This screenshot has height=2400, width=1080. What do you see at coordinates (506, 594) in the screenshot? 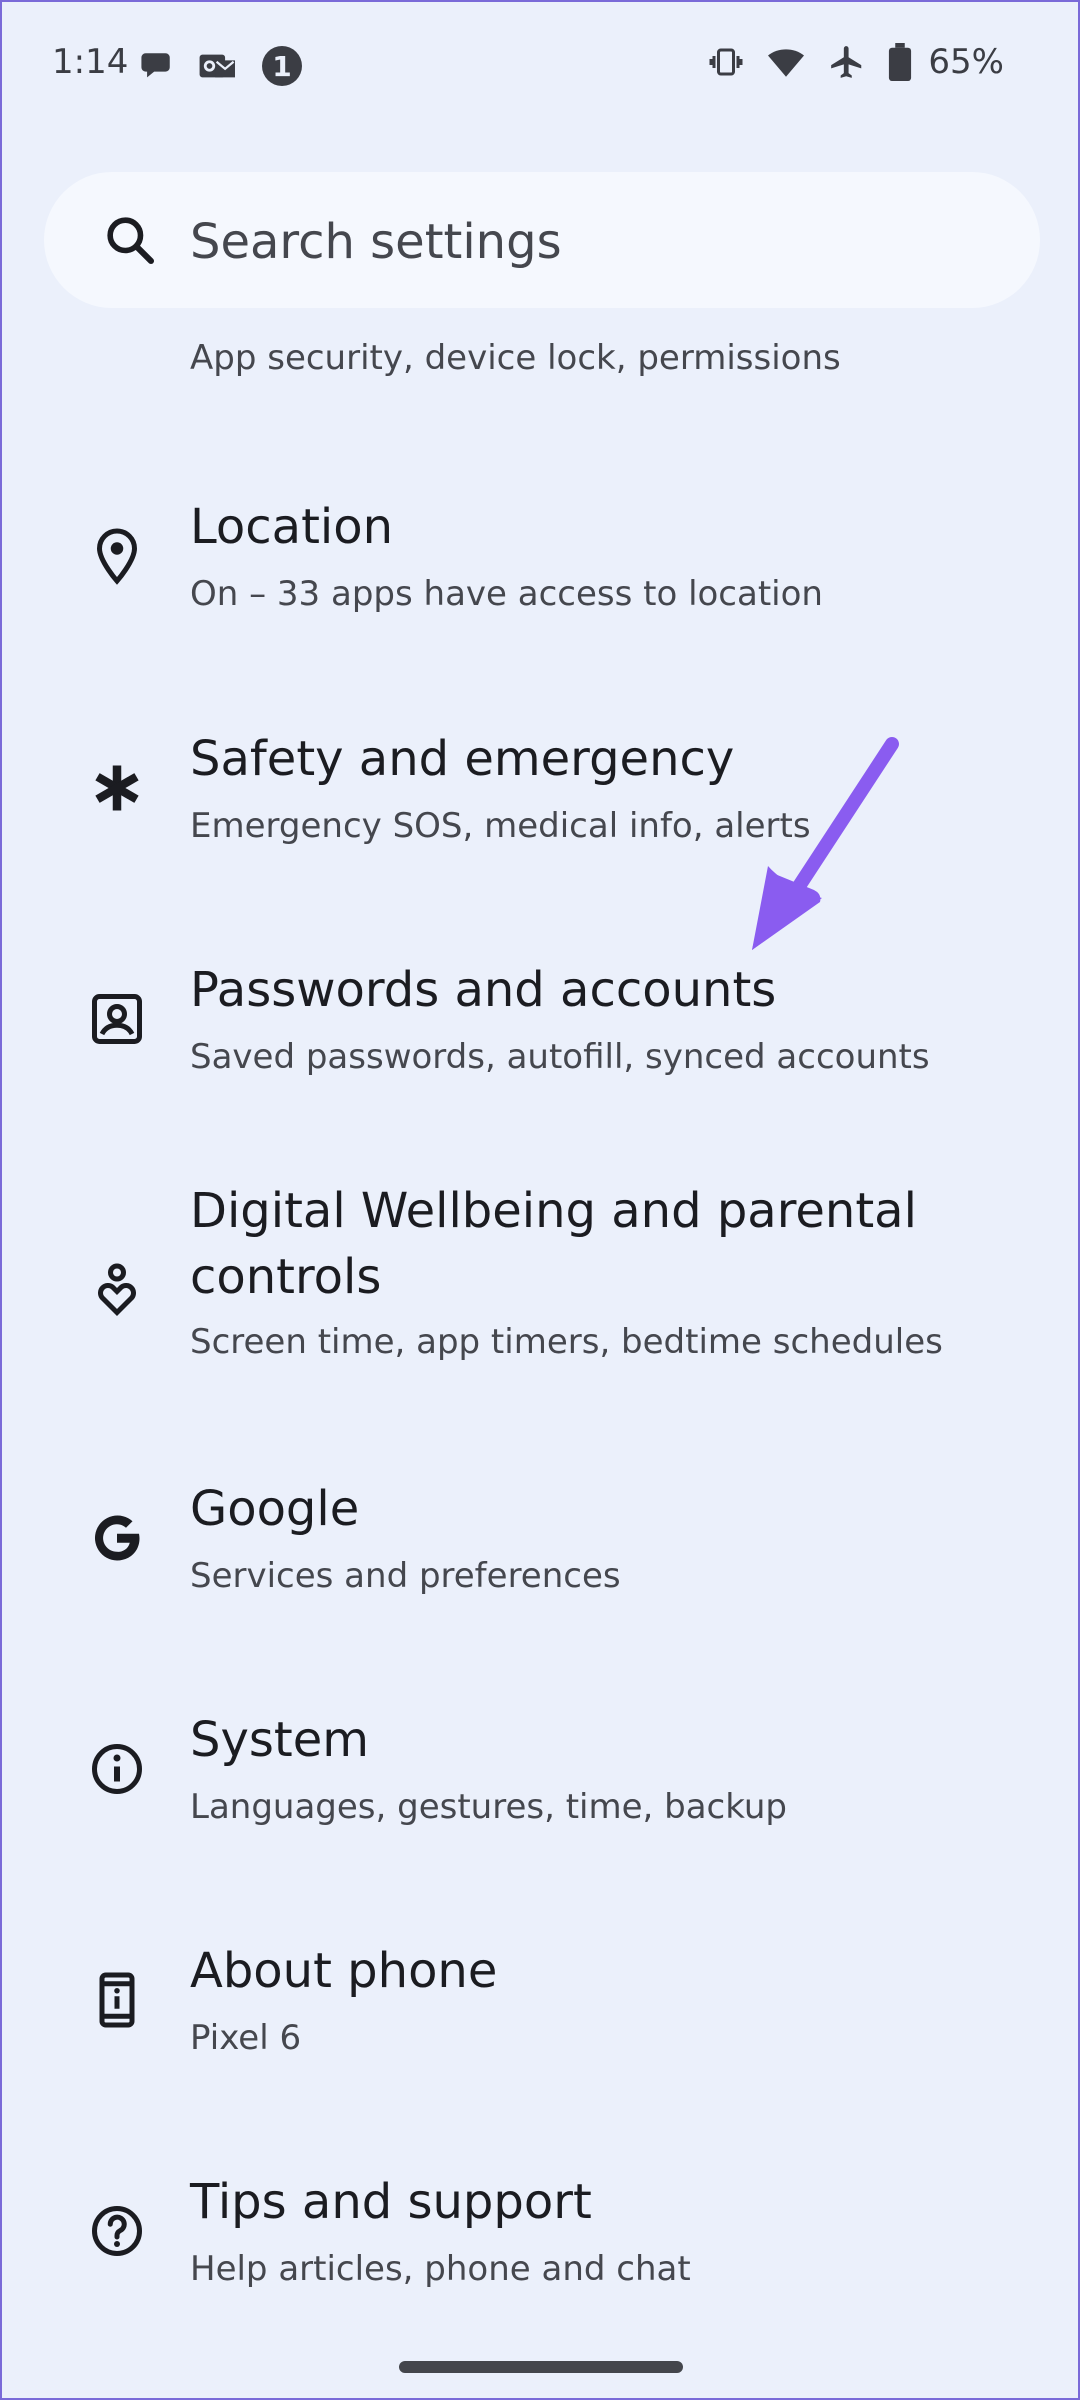
I see `item-summary: On – 33 apps have access to location` at bounding box center [506, 594].